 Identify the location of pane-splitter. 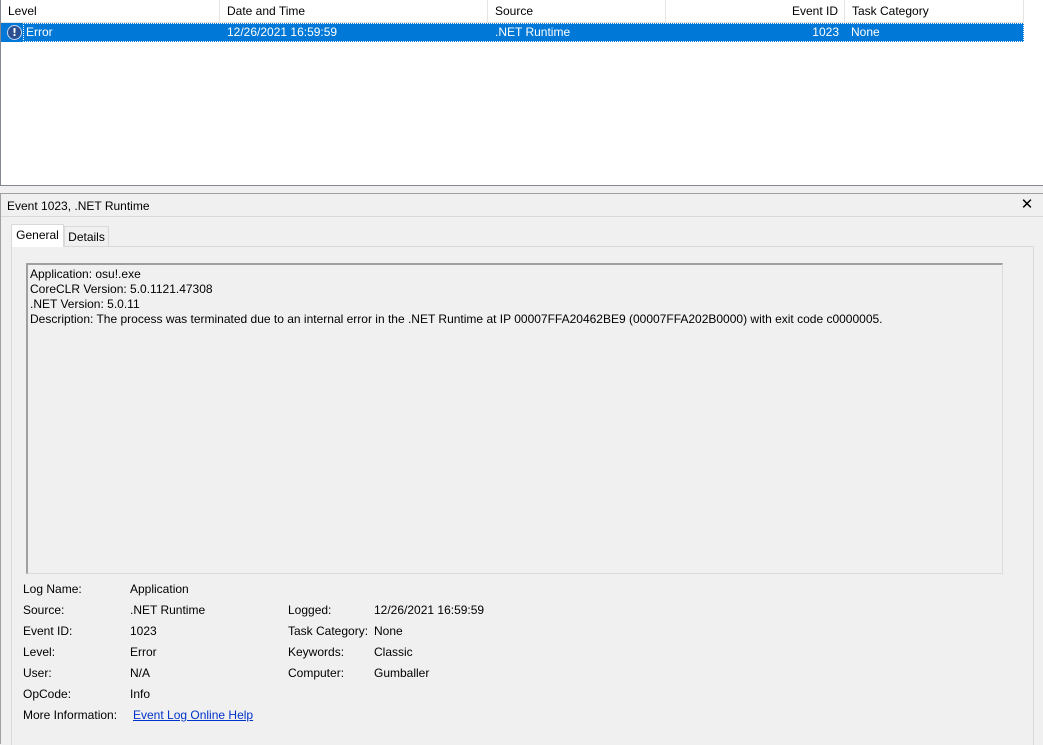
(521, 189).